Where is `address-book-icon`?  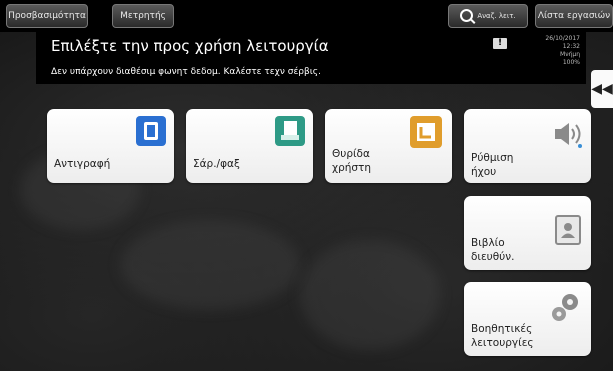
address-book-icon is located at coordinates (568, 230).